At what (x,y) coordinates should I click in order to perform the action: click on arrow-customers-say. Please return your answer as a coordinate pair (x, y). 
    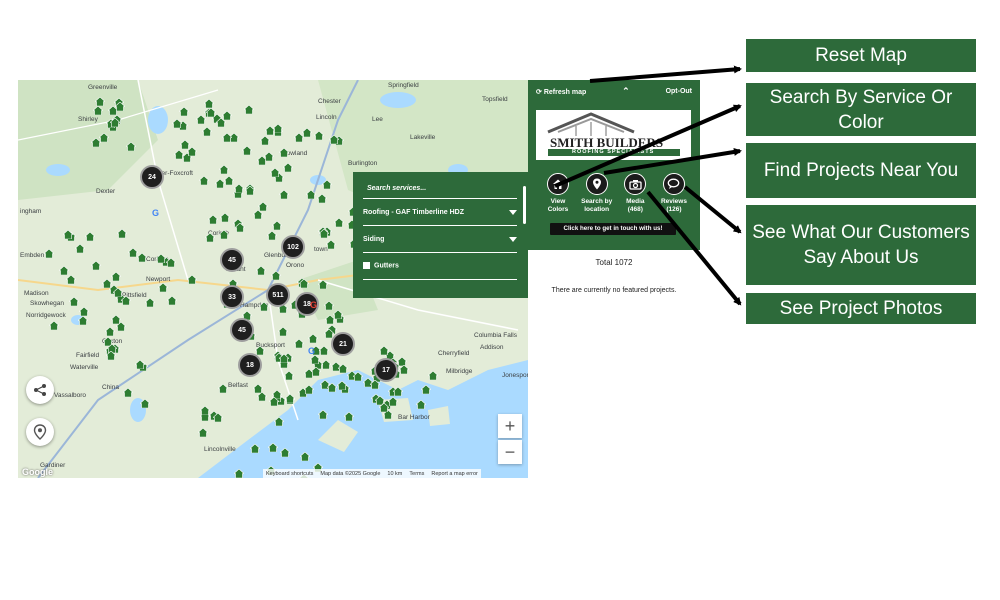
    Looking at the image, I should click on (712, 209).